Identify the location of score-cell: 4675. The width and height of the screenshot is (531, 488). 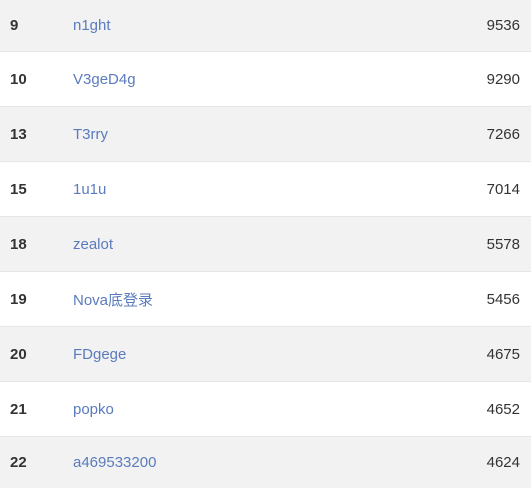
(503, 354).